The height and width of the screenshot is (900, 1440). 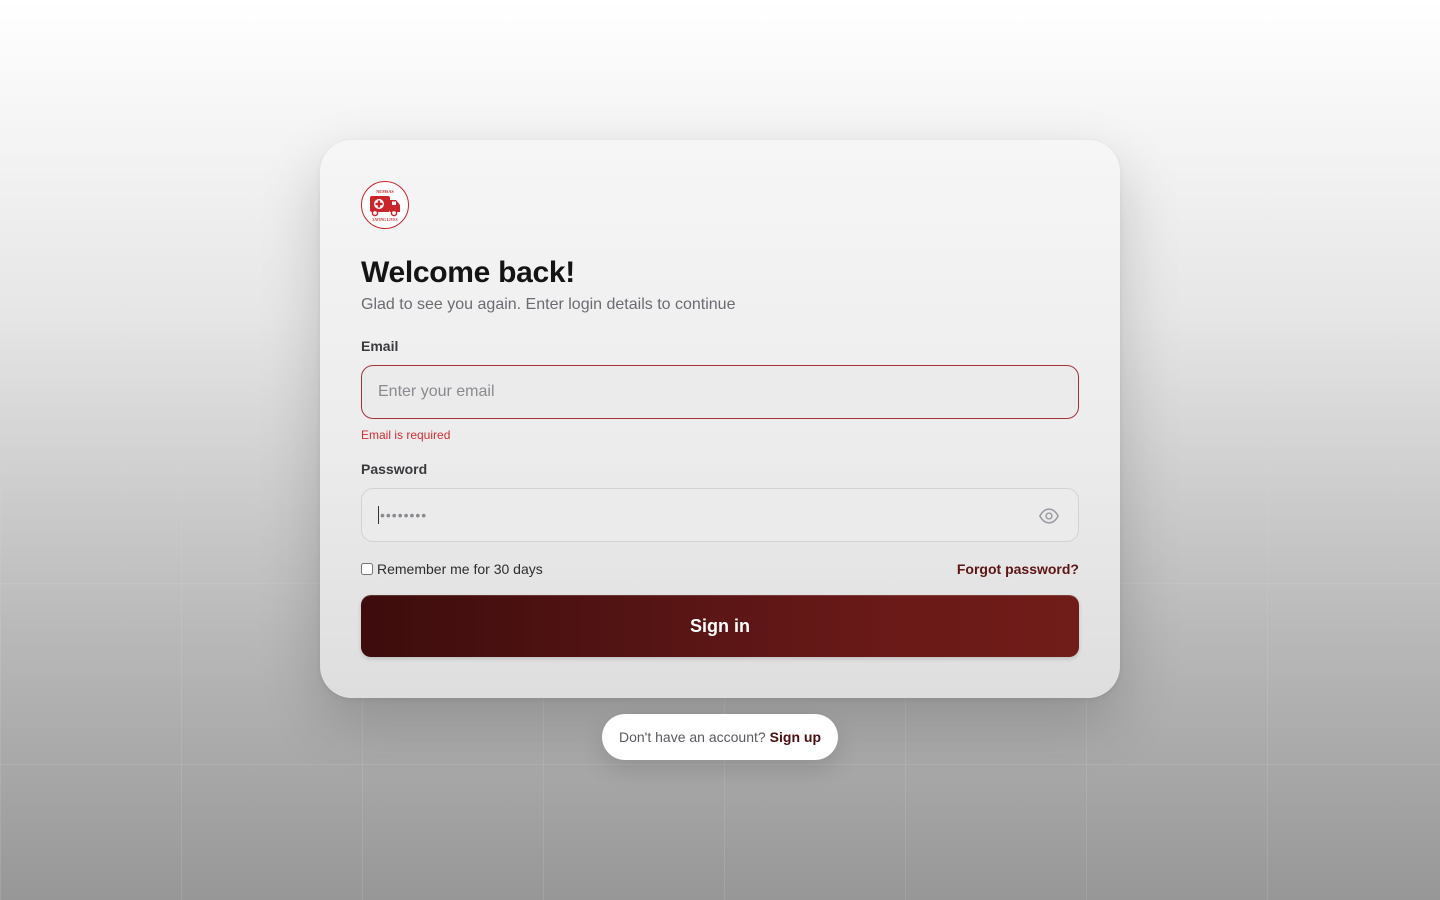 What do you see at coordinates (380, 346) in the screenshot?
I see `email-label: Email` at bounding box center [380, 346].